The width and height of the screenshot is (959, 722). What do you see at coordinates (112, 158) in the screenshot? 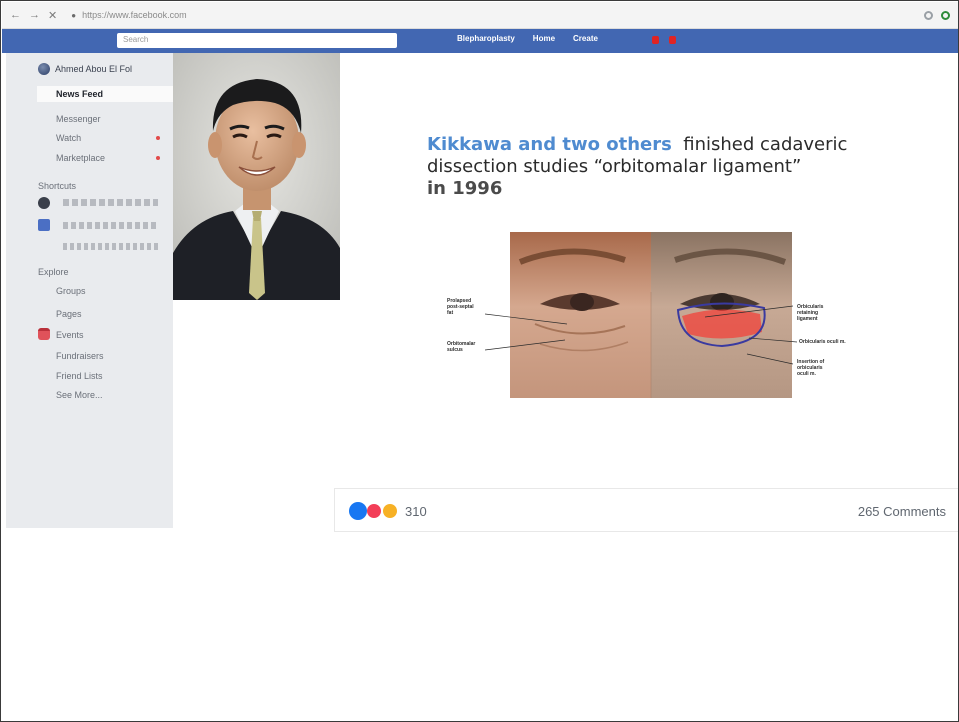
I see `sidebar-item-marketplace: Marketplace` at bounding box center [112, 158].